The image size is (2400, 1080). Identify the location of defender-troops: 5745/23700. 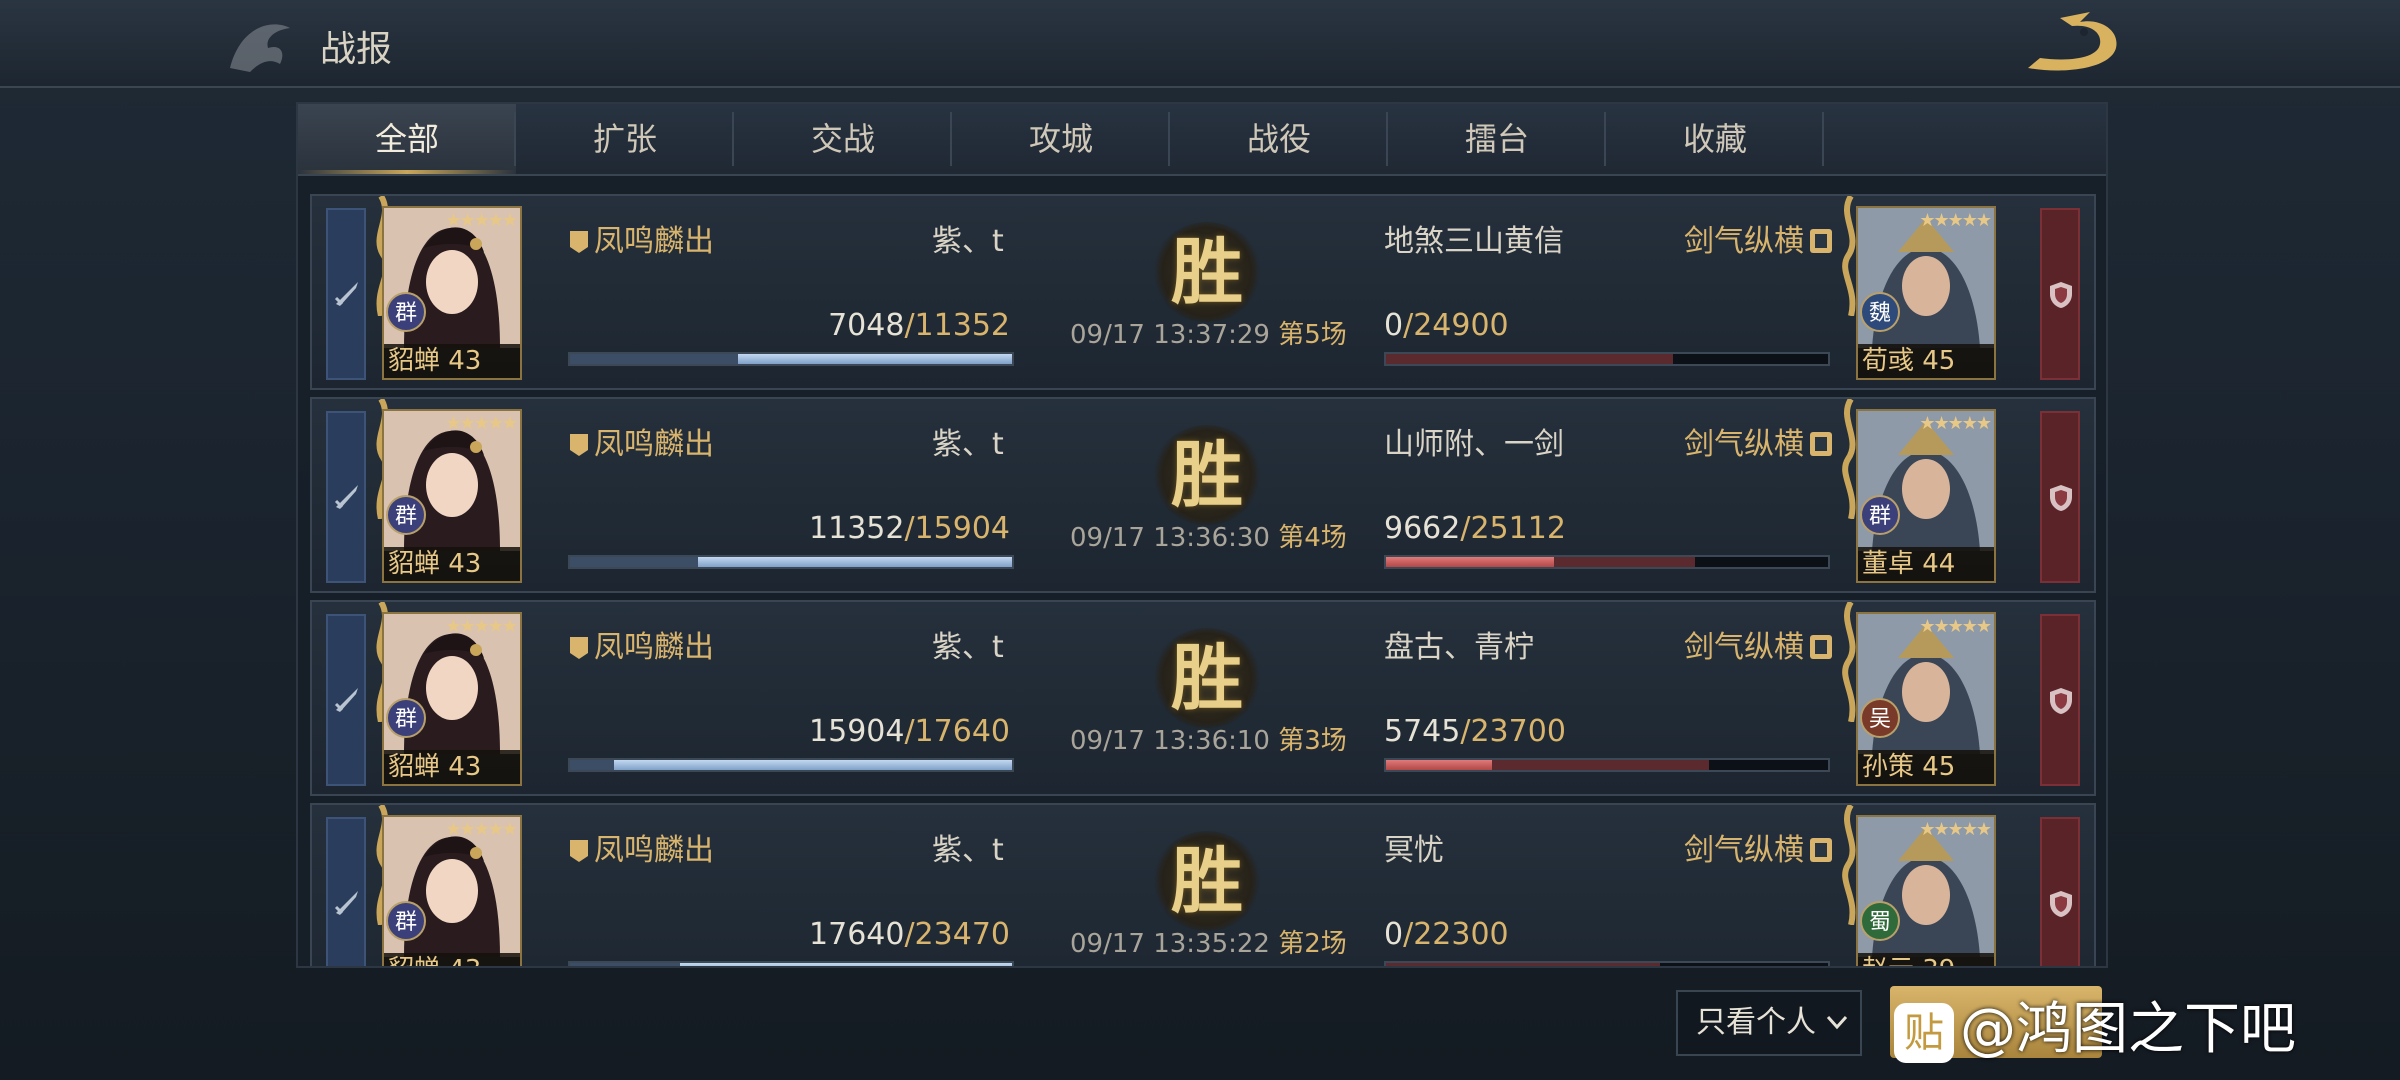
(1475, 731).